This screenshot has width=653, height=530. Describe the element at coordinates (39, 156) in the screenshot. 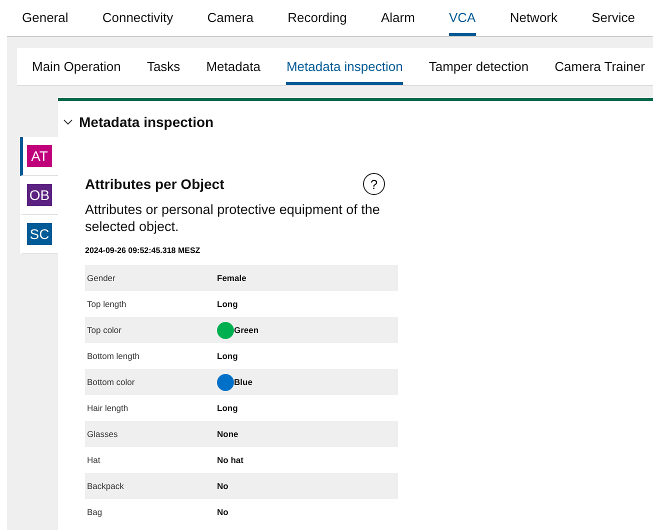

I see `side-tab-badge: AT` at that location.